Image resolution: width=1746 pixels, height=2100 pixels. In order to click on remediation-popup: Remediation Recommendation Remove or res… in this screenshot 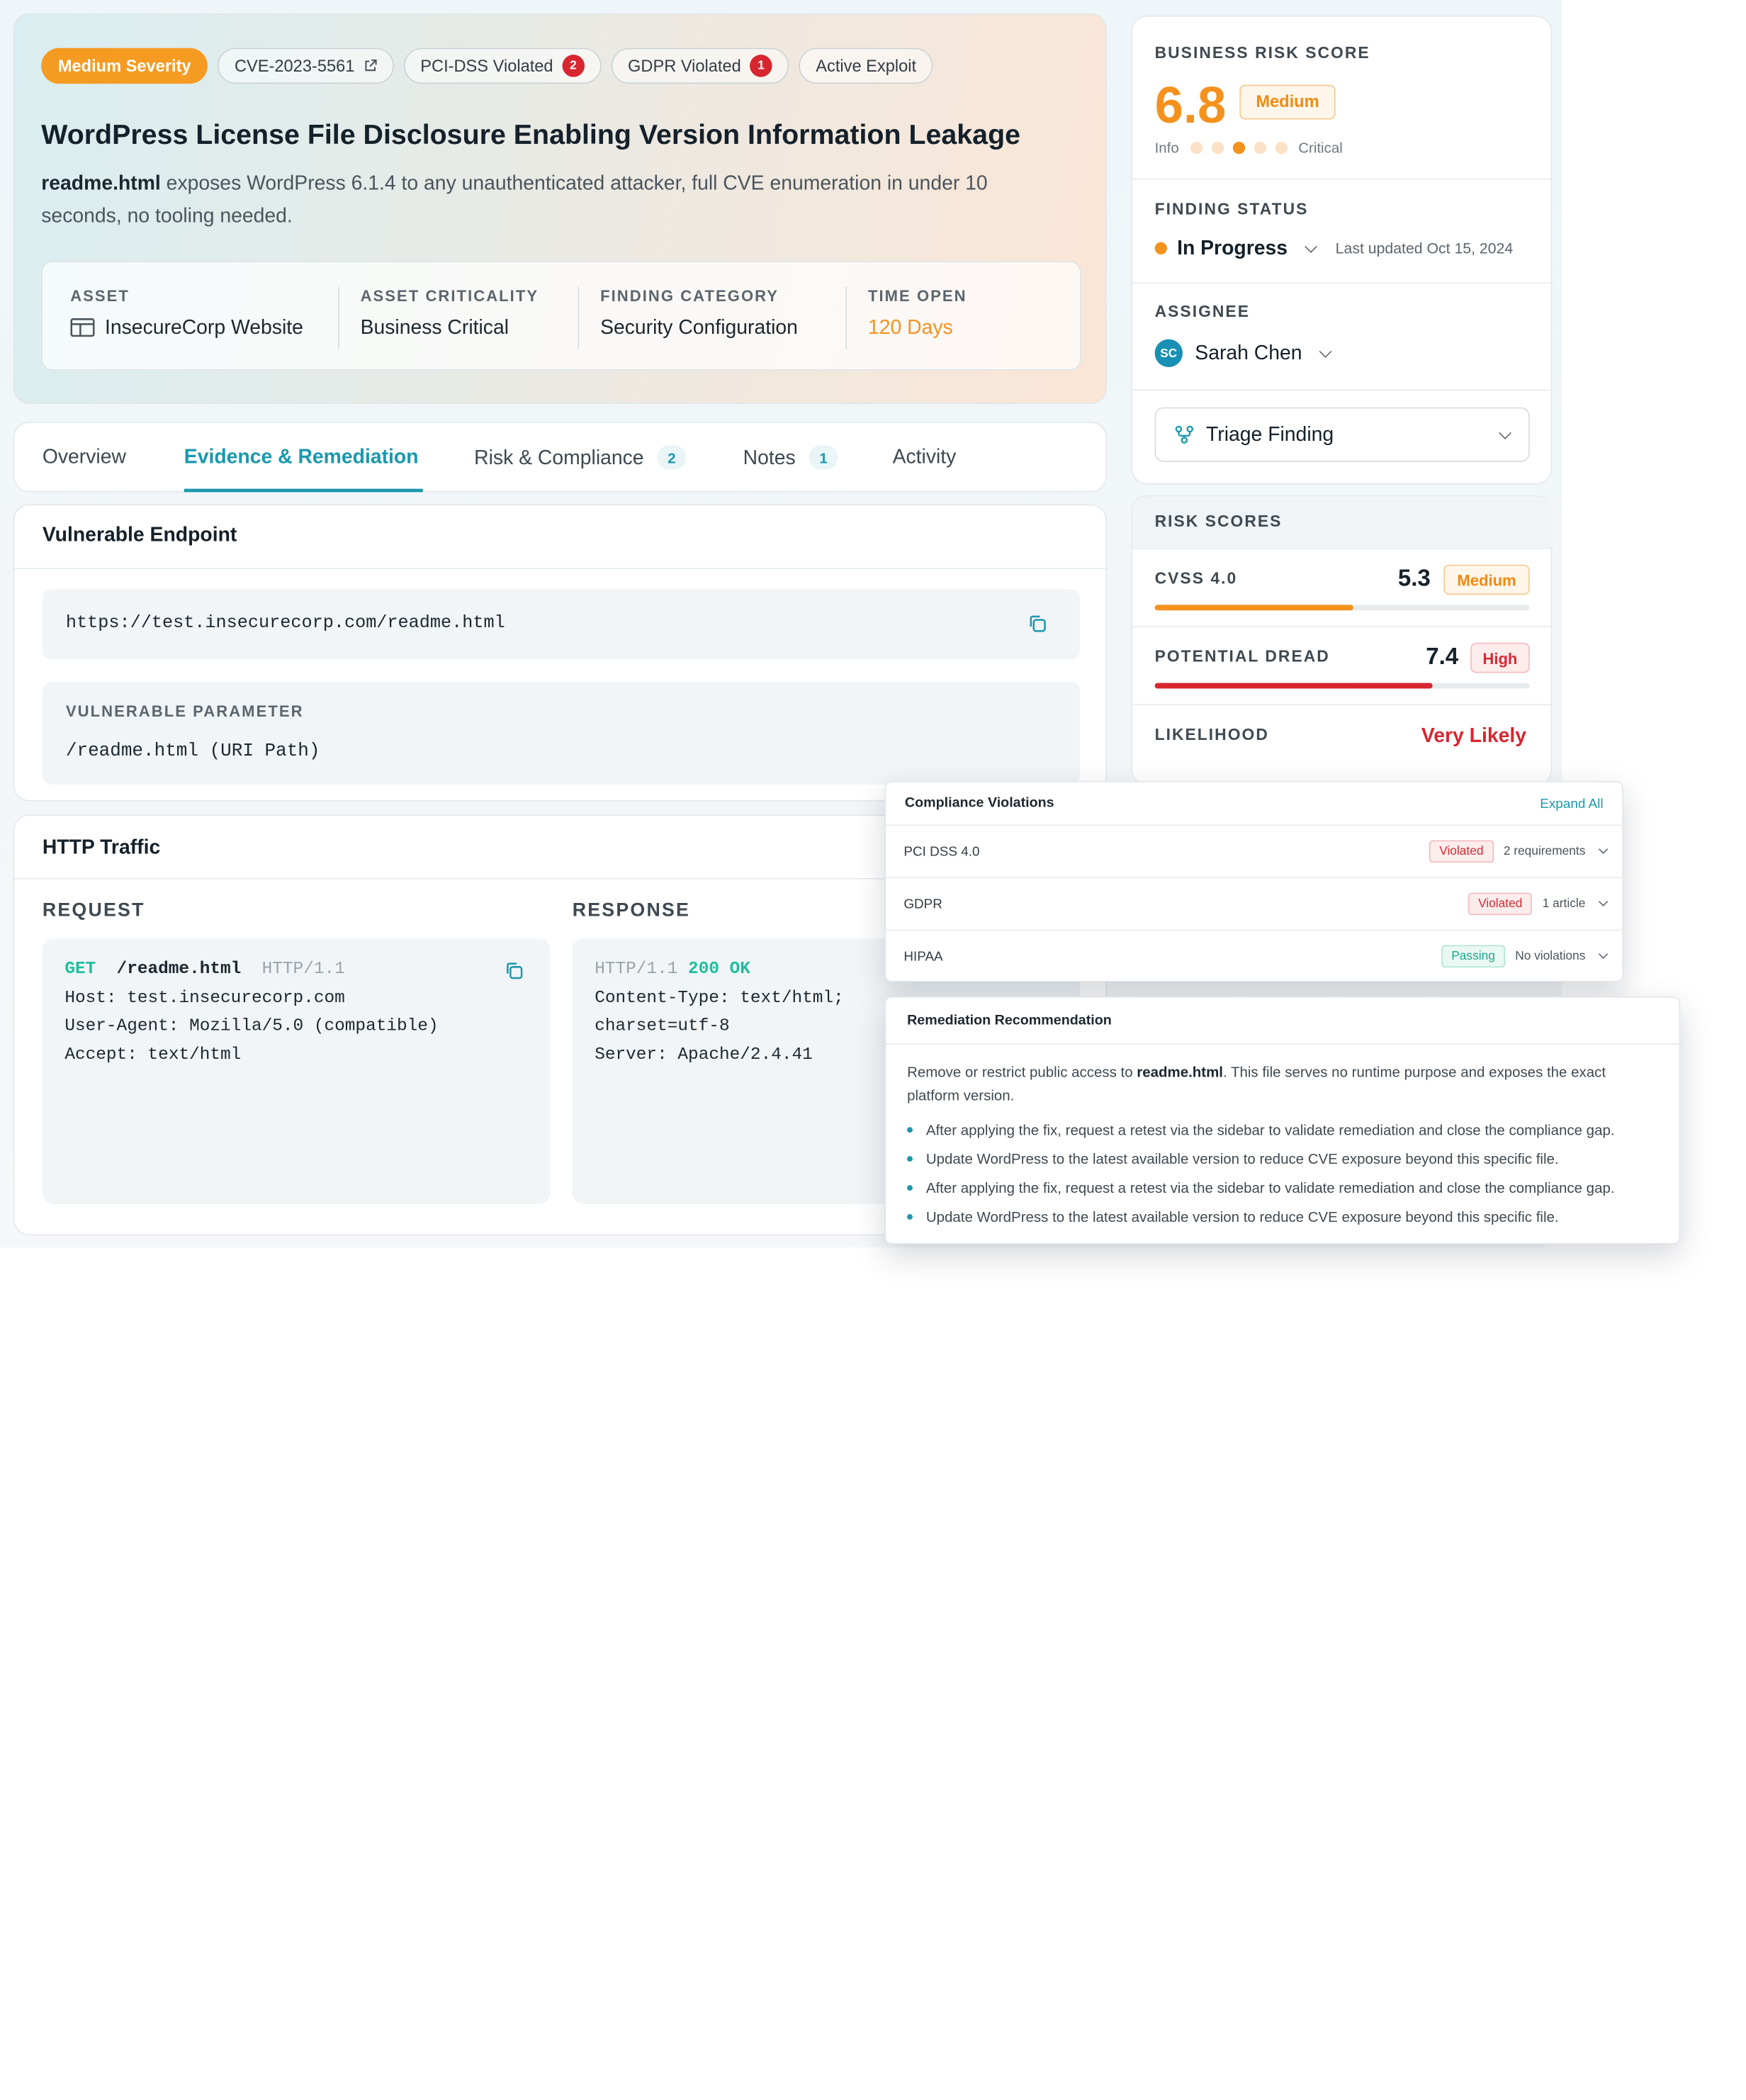, I will do `click(1283, 1120)`.